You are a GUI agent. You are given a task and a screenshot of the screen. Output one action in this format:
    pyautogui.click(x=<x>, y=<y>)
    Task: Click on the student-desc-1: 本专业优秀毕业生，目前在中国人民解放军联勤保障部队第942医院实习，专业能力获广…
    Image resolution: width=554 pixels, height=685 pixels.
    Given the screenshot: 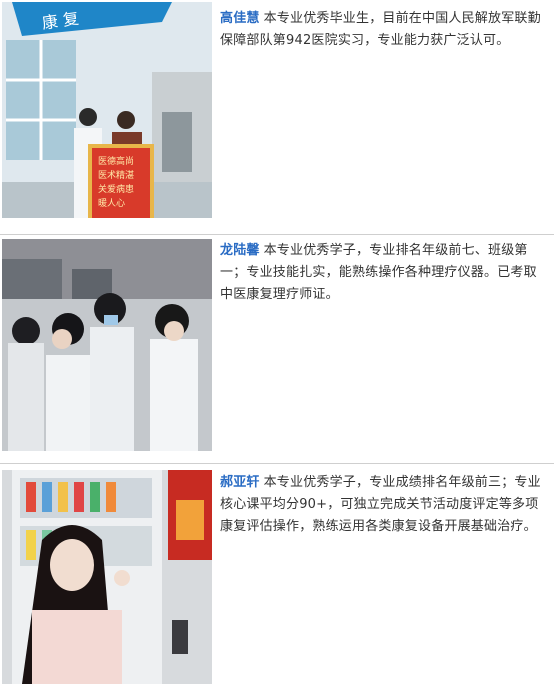 What is the action you would take?
    pyautogui.click(x=380, y=29)
    